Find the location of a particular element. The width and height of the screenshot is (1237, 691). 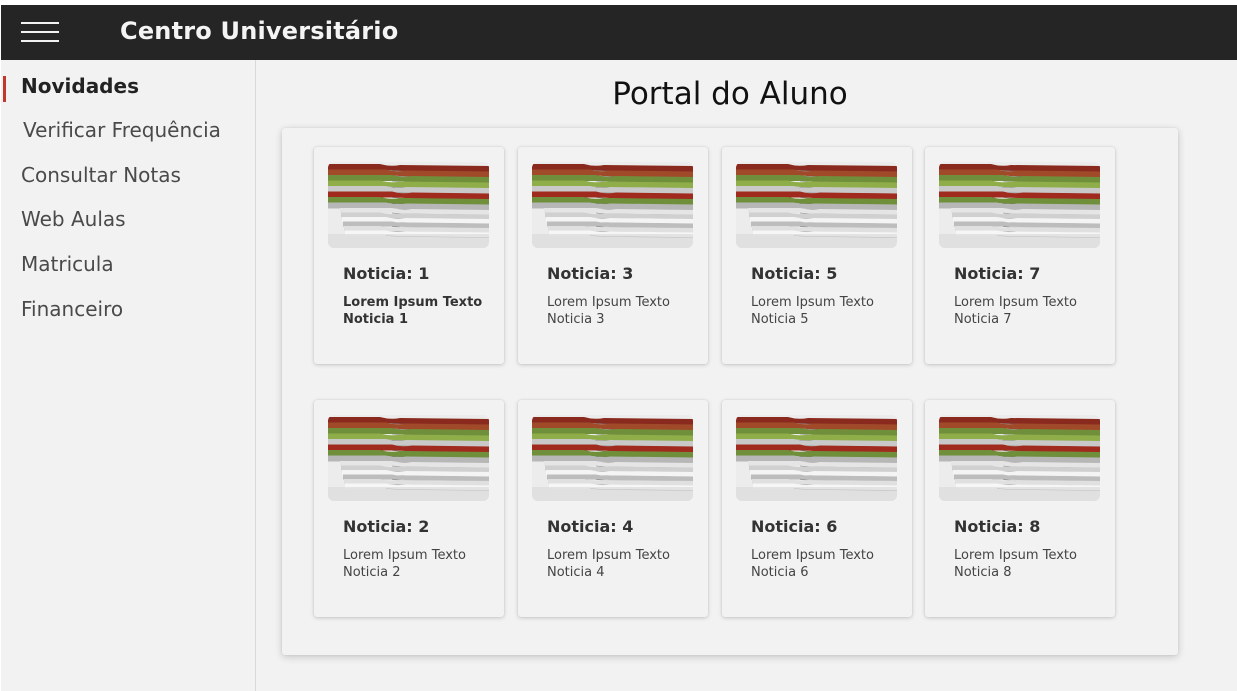

news-card-text: Lorem Ipsum Texto Noticia 3 is located at coordinates (608, 311).